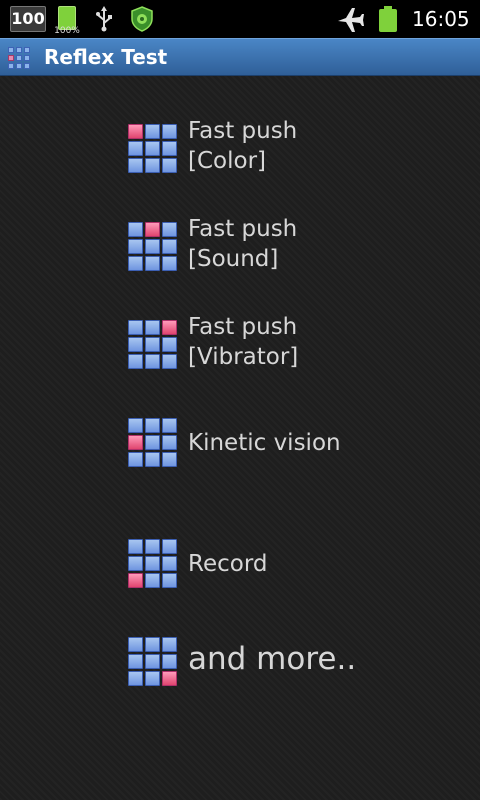  I want to click on airplane-icon, so click(351, 20).